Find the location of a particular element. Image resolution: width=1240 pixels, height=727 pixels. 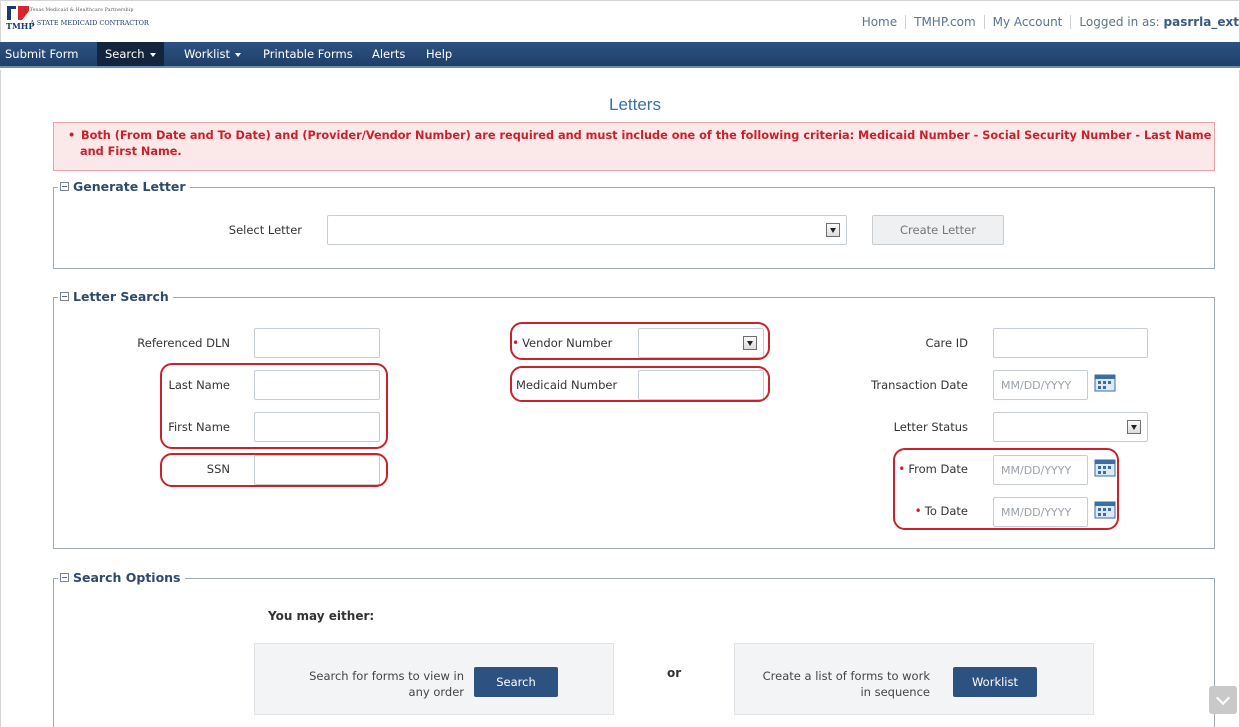

referenced-dln-input is located at coordinates (317, 343).